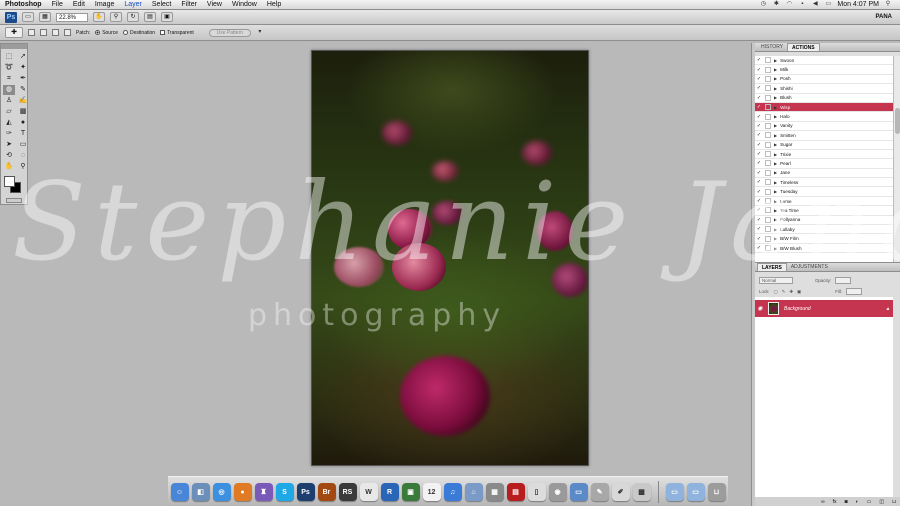  I want to click on flag-icon: ▪, so click(802, 4).